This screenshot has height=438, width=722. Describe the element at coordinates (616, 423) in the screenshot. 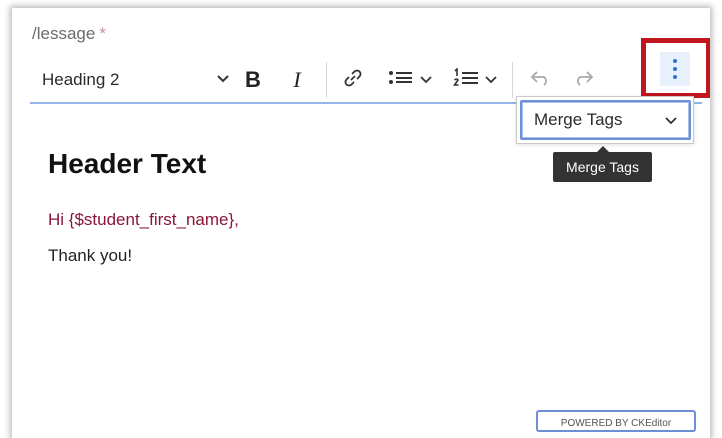

I see `powered-by-text: POWERED BY CKEditor` at that location.